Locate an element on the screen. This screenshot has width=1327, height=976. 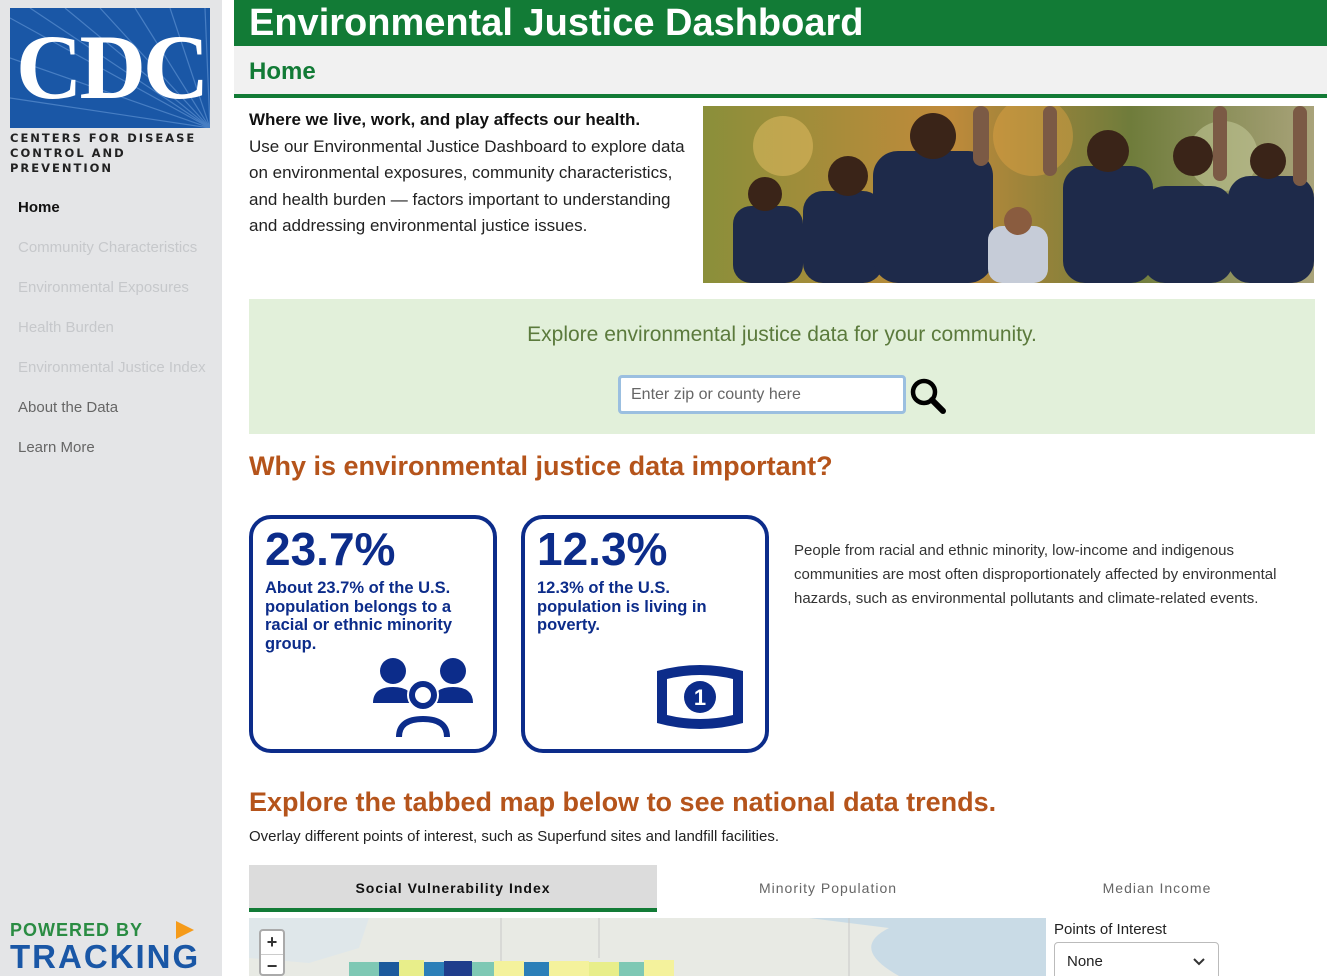
chevron-down-icon is located at coordinates (1199, 959).